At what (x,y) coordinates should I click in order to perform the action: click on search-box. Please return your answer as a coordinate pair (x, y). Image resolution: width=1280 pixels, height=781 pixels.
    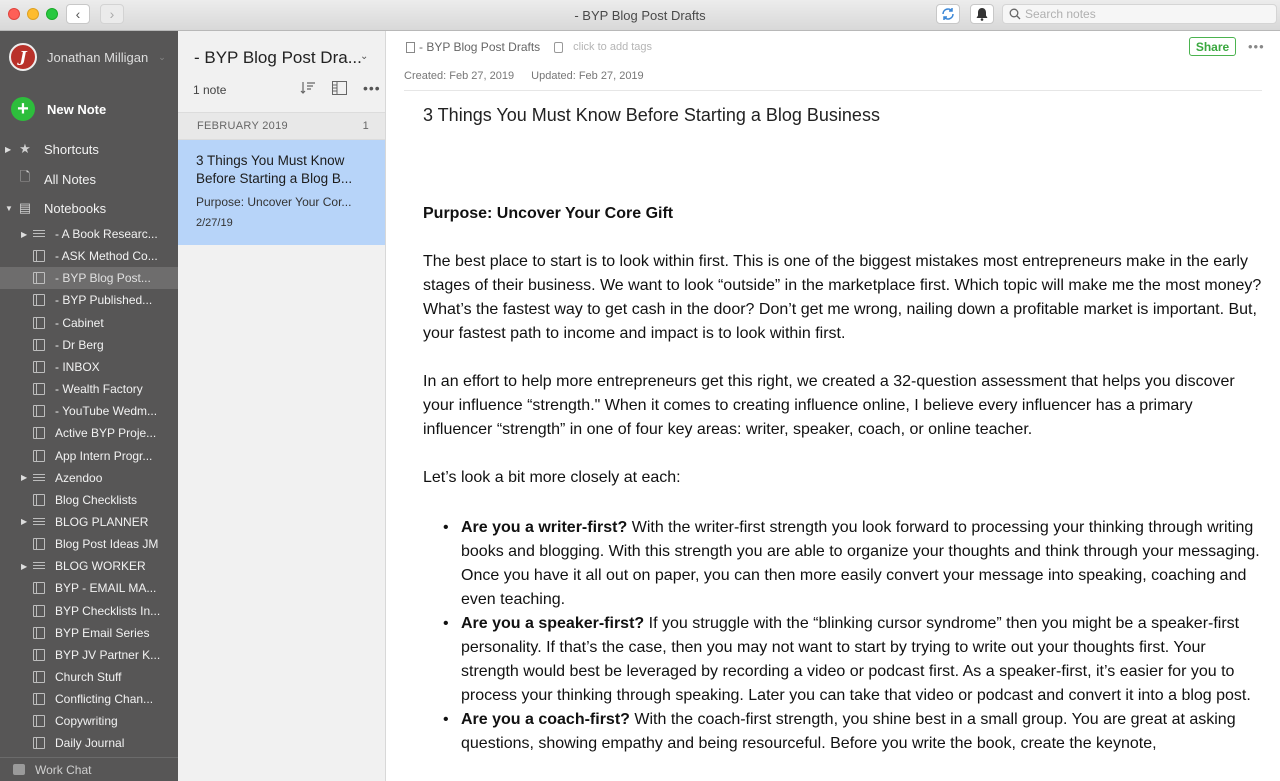
    Looking at the image, I should click on (1139, 14).